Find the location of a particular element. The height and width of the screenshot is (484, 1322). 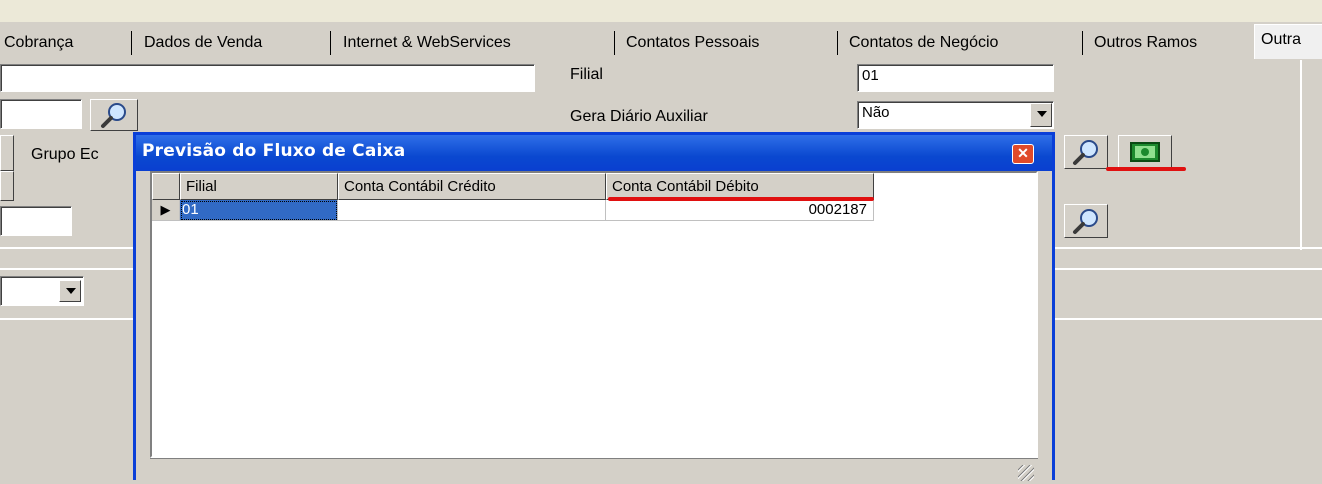

tab-outros-ramos: Outros Ramos is located at coordinates (1145, 43).